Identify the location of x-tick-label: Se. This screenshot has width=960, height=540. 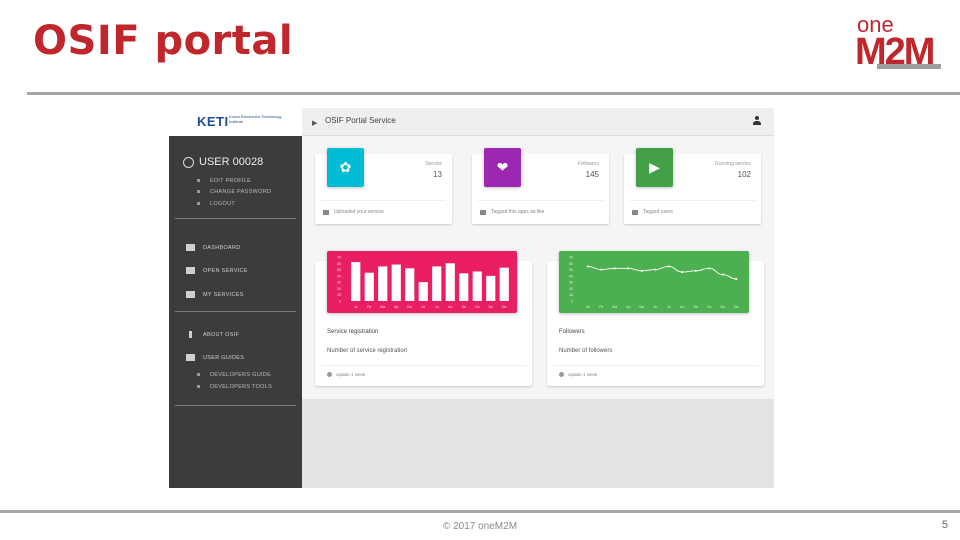
(464, 307).